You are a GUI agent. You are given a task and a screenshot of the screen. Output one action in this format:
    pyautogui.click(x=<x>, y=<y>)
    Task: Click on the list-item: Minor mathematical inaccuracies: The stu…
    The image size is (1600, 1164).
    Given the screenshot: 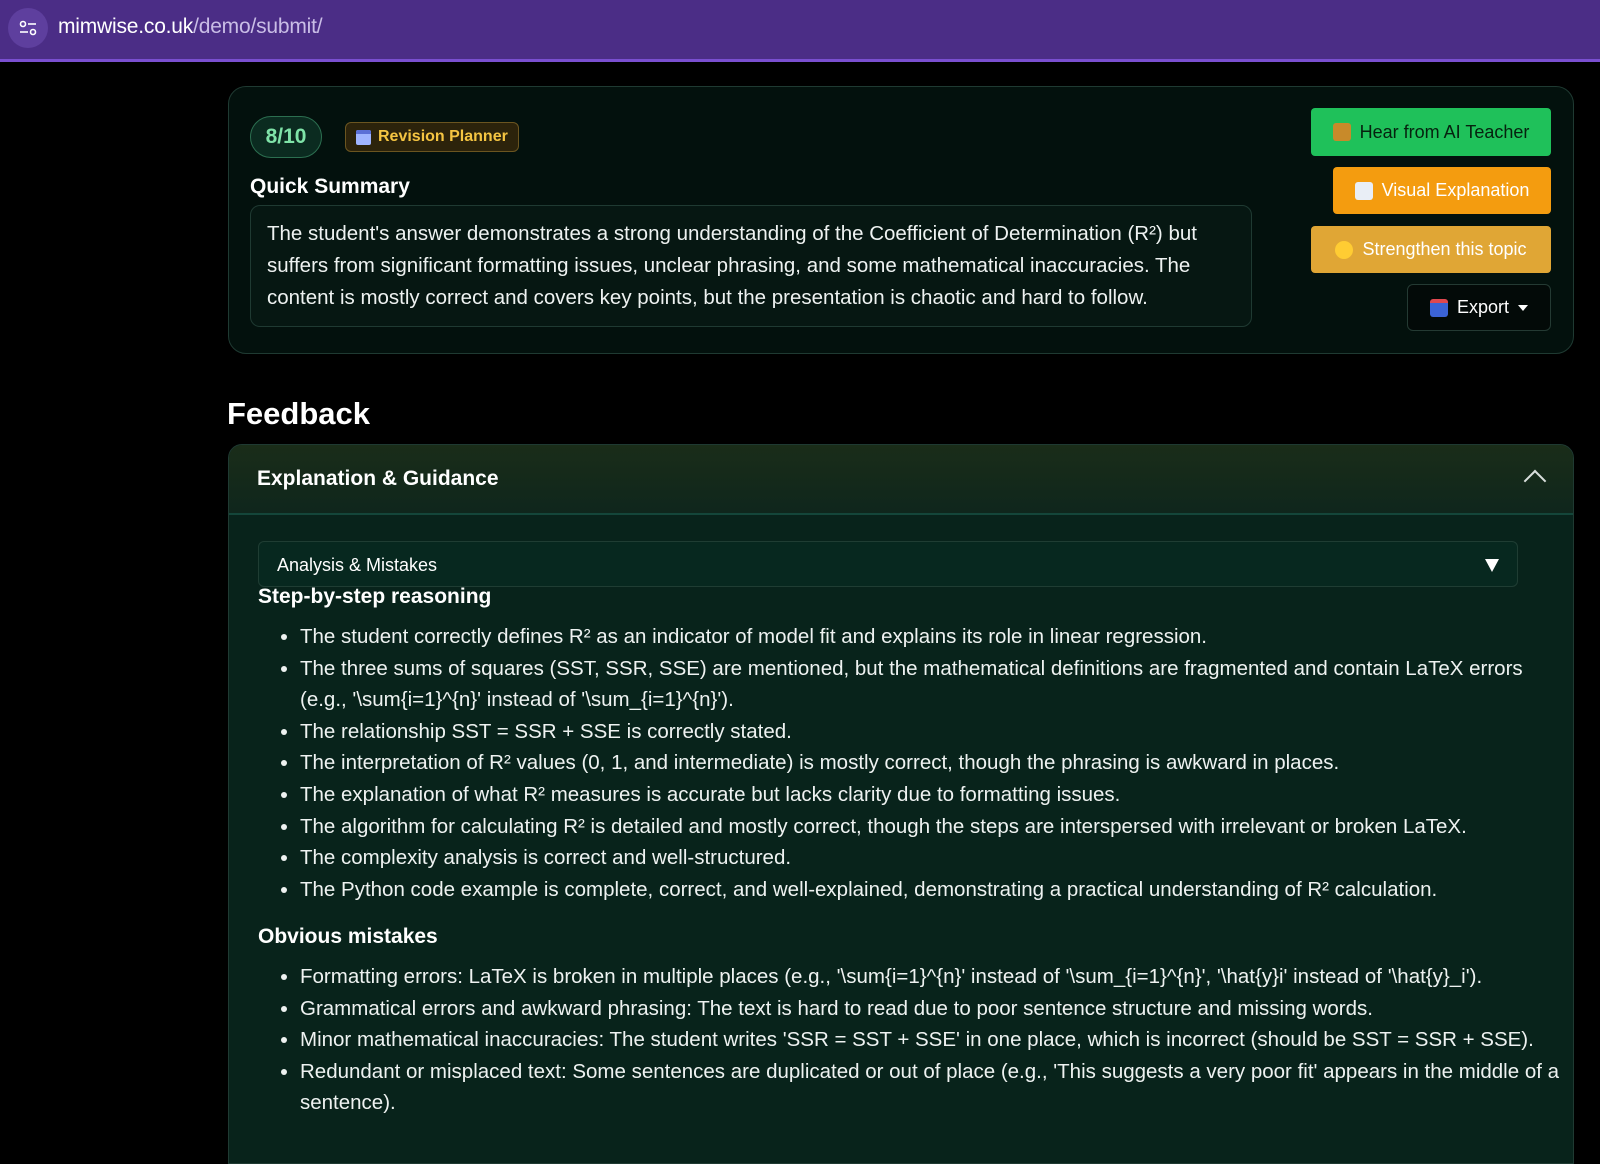 What is the action you would take?
    pyautogui.click(x=935, y=1040)
    